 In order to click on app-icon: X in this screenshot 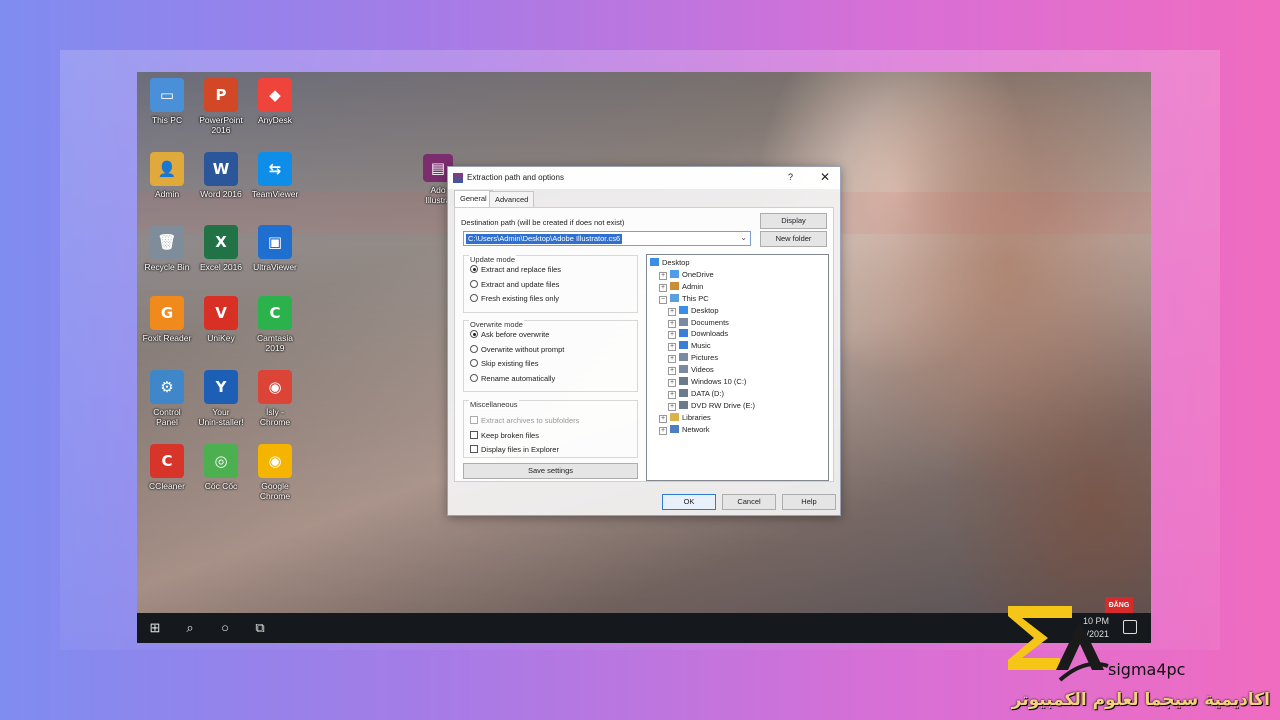, I will do `click(221, 242)`.